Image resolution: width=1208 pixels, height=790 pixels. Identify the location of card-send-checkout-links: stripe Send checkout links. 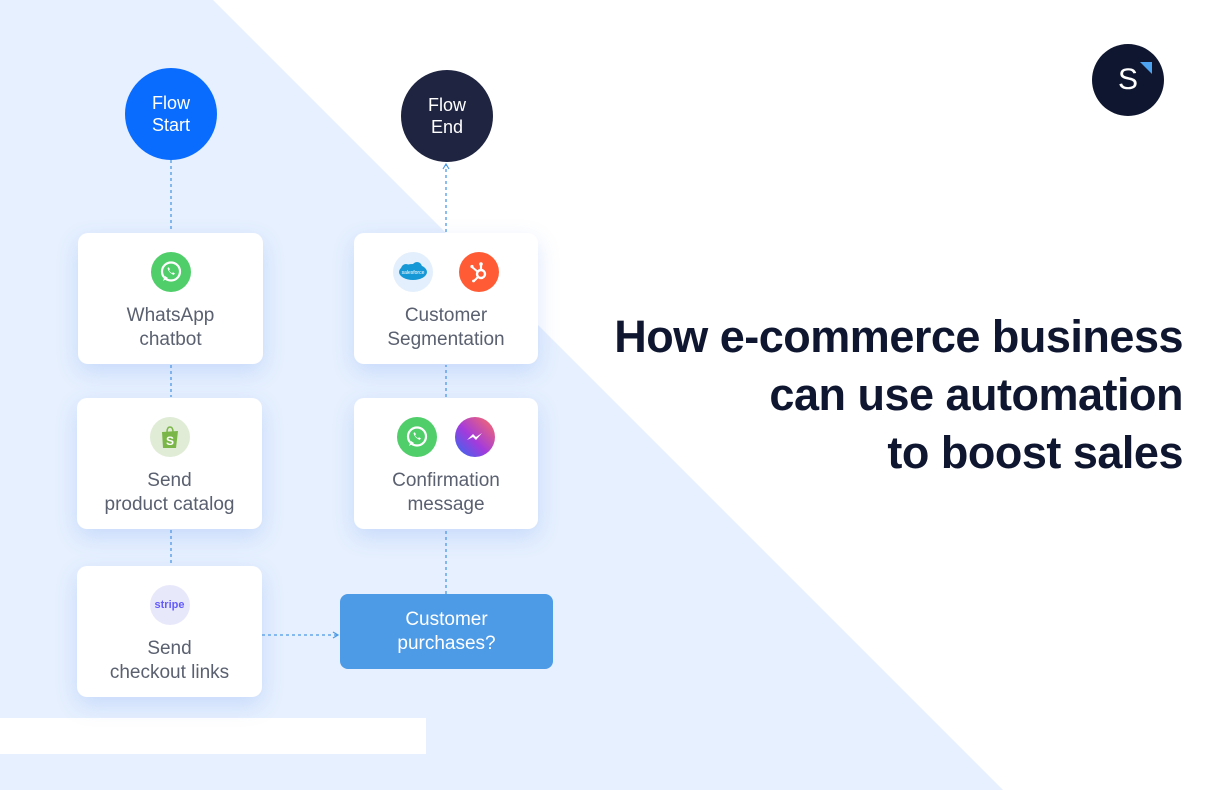
(169, 631).